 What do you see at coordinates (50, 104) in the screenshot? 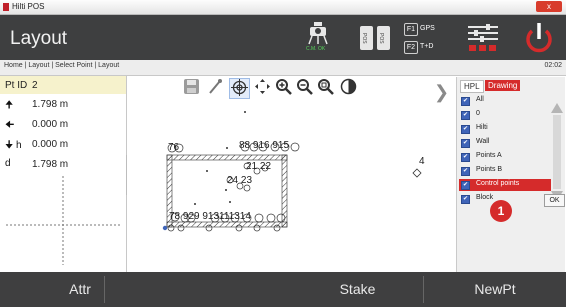
I see `offset-forward-value: 1.798 m` at bounding box center [50, 104].